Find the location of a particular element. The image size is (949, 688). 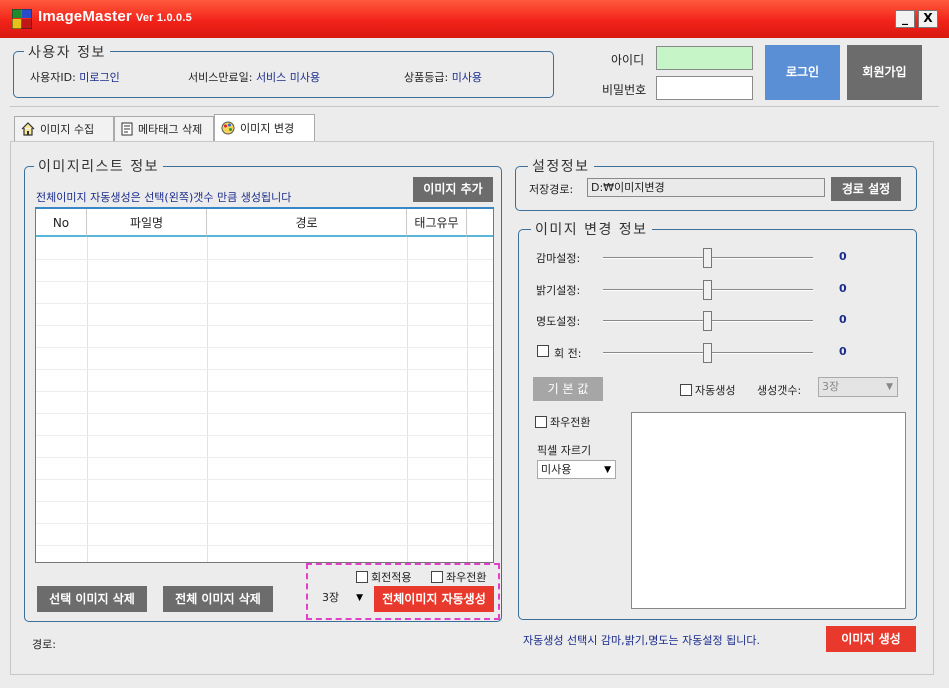

slider-label: 회 전: is located at coordinates (568, 353).